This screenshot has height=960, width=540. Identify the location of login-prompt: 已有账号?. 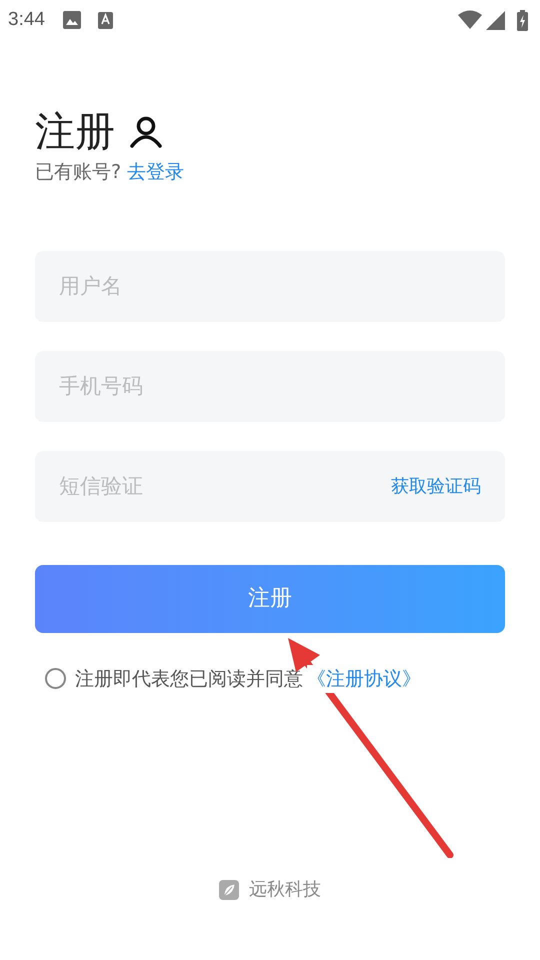
(78, 172).